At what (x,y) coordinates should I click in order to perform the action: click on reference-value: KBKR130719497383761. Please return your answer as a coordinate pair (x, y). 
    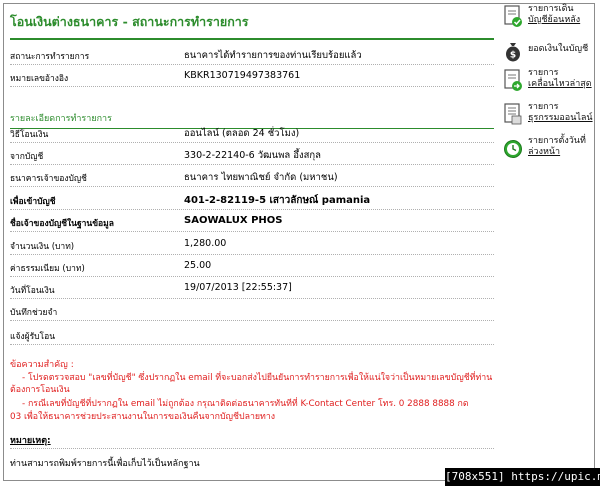
    Looking at the image, I should click on (242, 75).